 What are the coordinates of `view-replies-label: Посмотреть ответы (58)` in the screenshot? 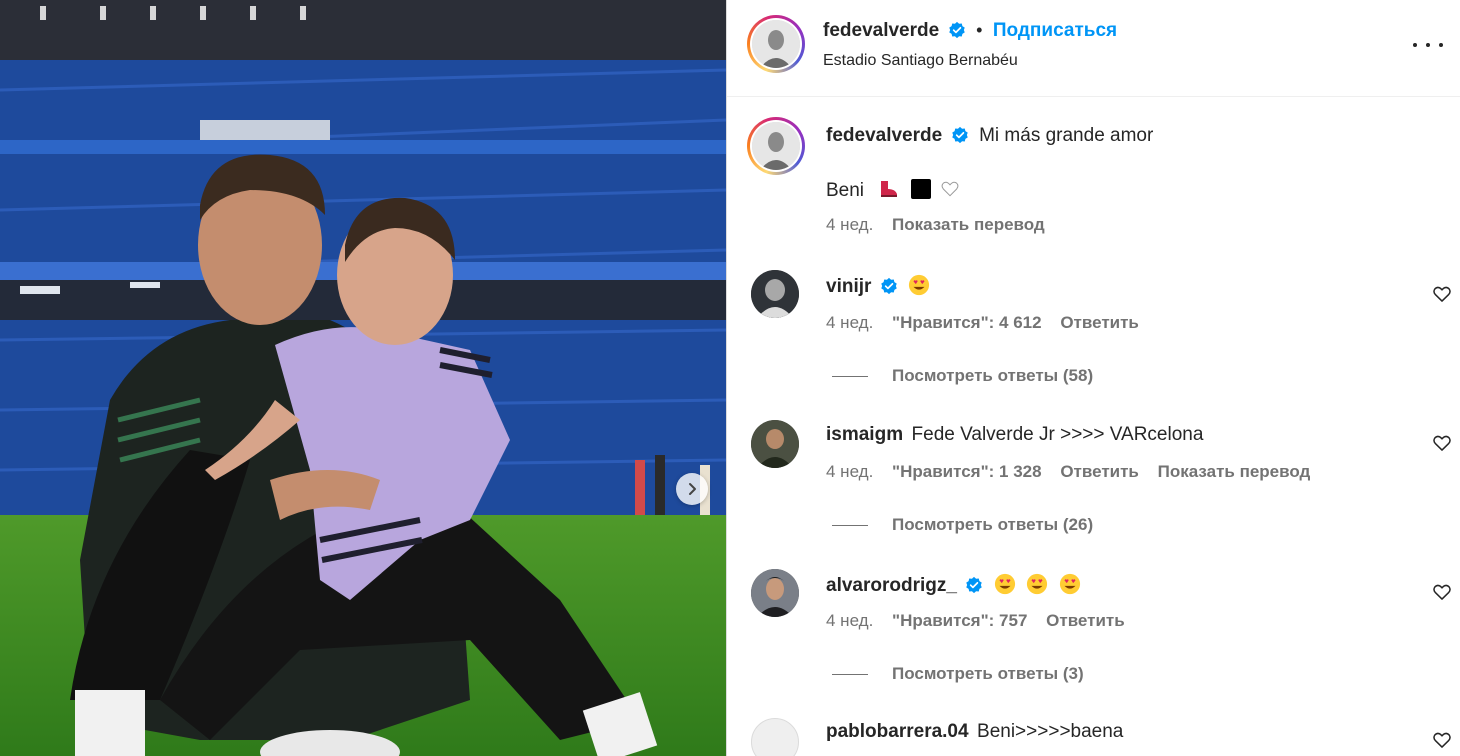 It's located at (993, 375).